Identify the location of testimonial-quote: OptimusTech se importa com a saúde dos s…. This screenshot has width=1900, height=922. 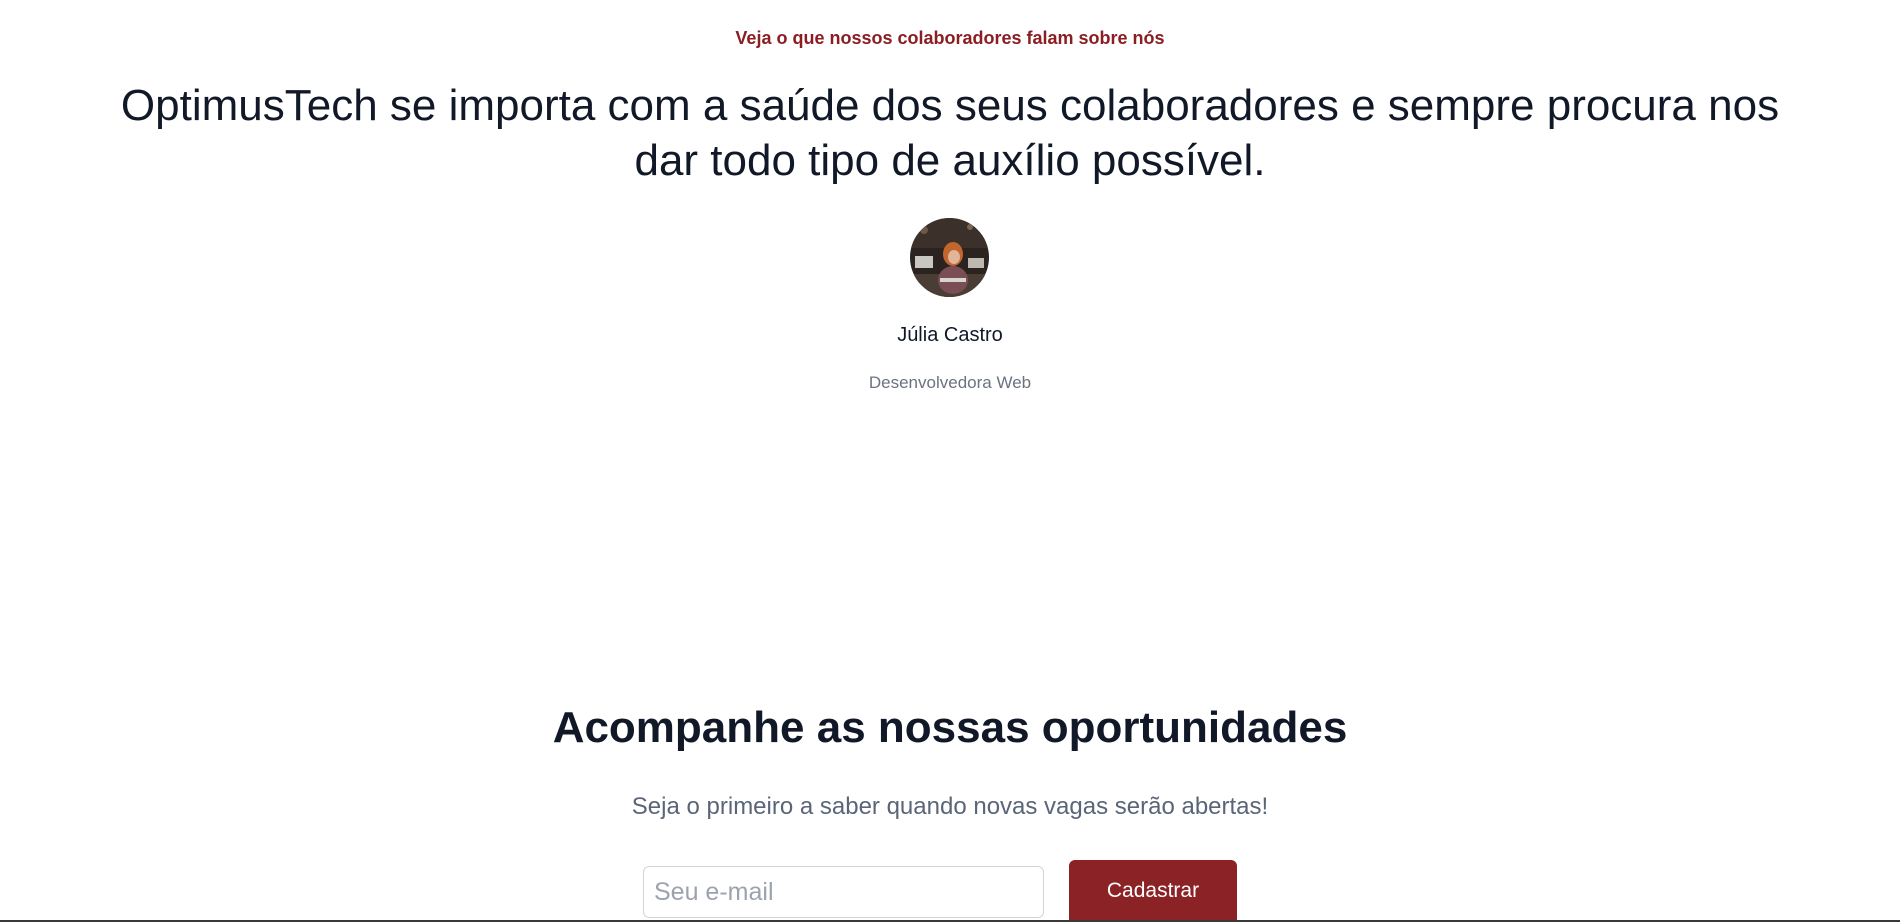
(950, 133).